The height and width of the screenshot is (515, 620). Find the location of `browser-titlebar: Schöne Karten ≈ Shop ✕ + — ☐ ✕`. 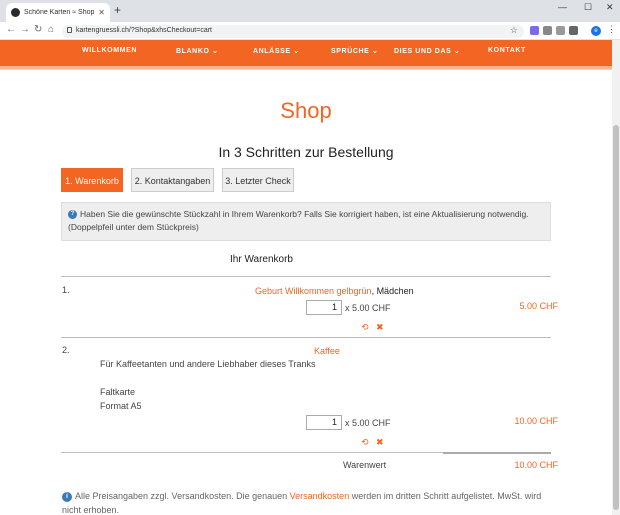

browser-titlebar: Schöne Karten ≈ Shop ✕ + — ☐ ✕ is located at coordinates (310, 11).